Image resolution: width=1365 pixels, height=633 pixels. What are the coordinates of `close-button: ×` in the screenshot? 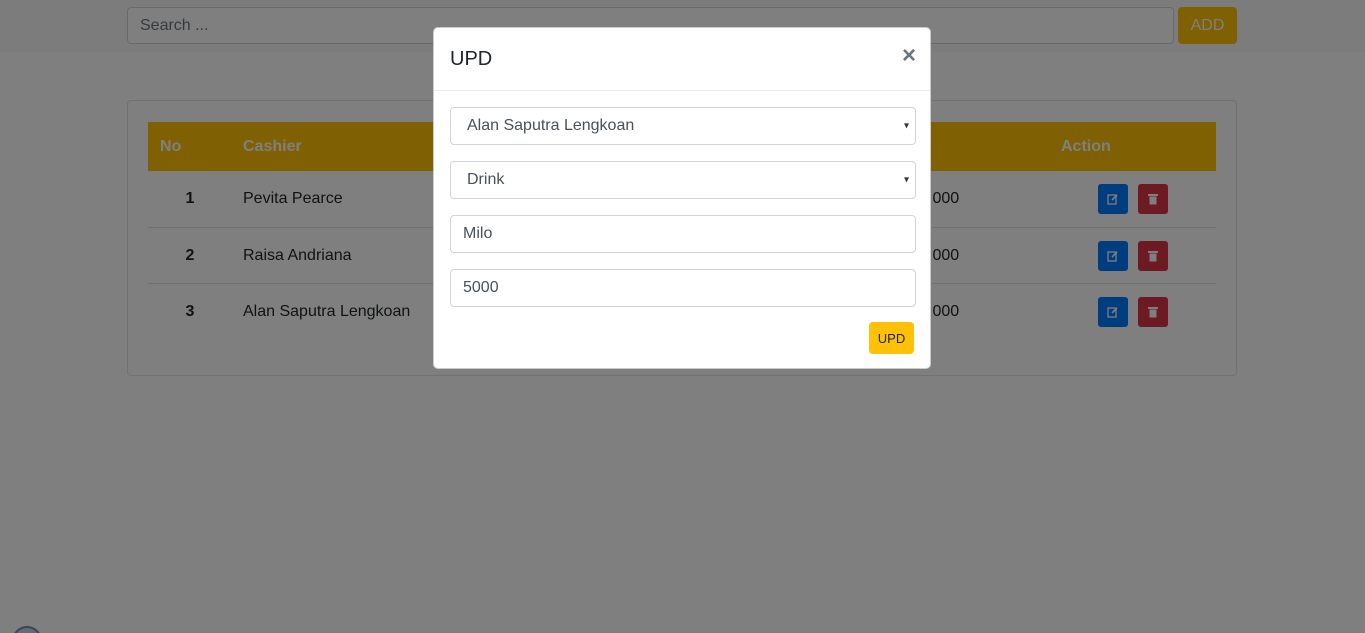 It's located at (909, 56).